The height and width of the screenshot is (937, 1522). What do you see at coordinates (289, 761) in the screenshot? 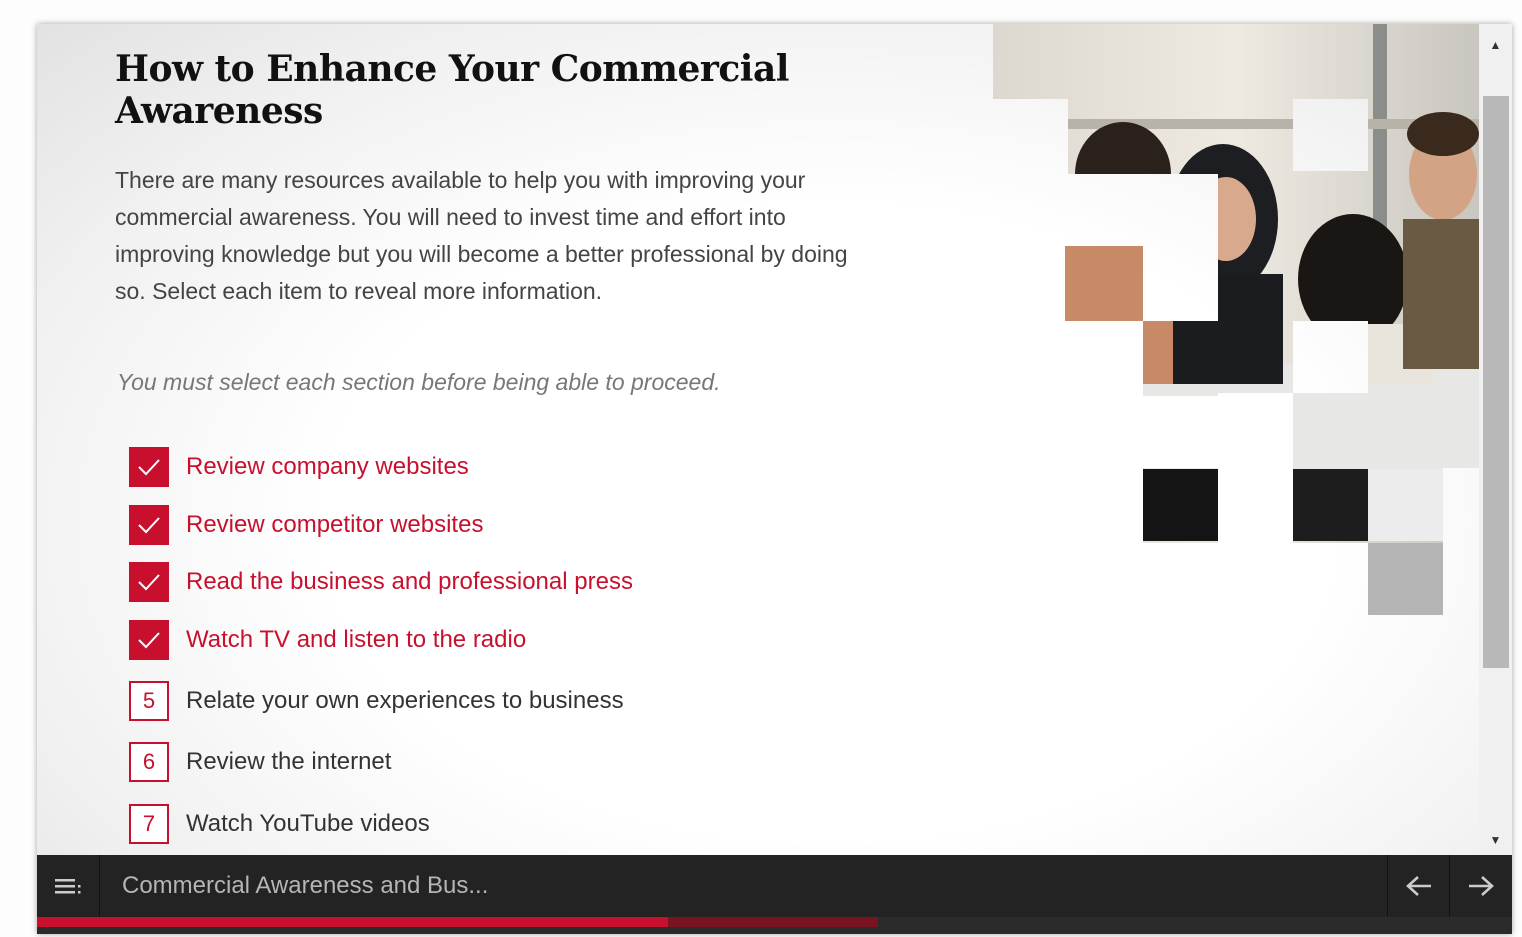
I see `reveal-item-label: Review the internet` at bounding box center [289, 761].